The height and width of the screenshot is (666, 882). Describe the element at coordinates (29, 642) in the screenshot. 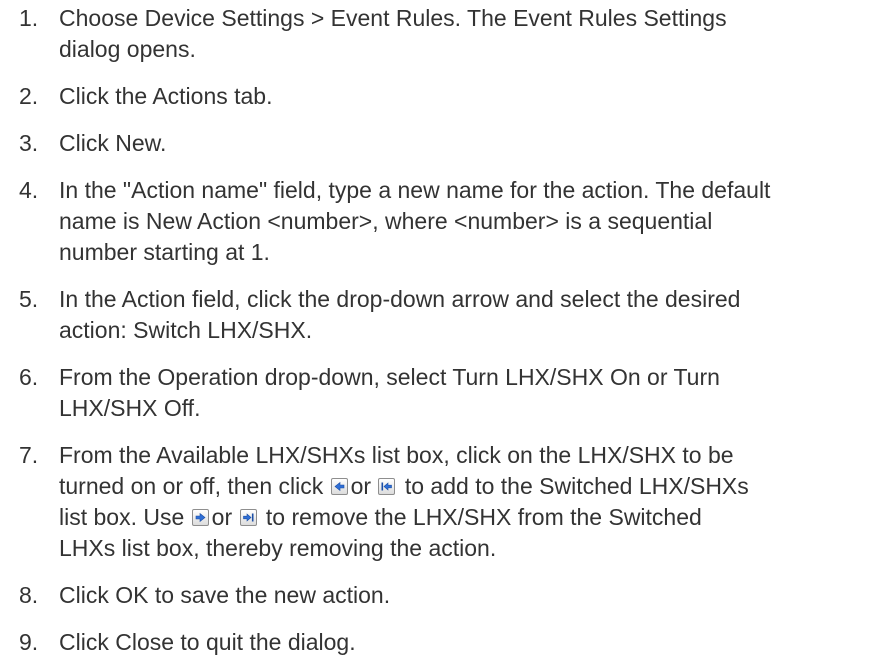

I see `step-number: 9.` at that location.